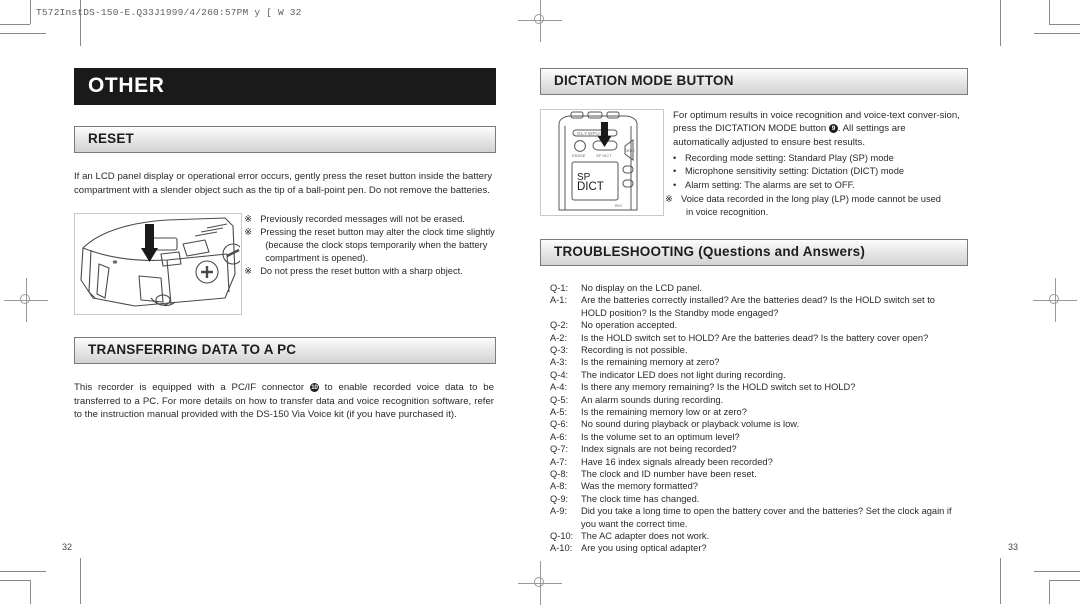 The height and width of the screenshot is (605, 1080). What do you see at coordinates (619, 206) in the screenshot?
I see `svg-text: REC` at bounding box center [619, 206].